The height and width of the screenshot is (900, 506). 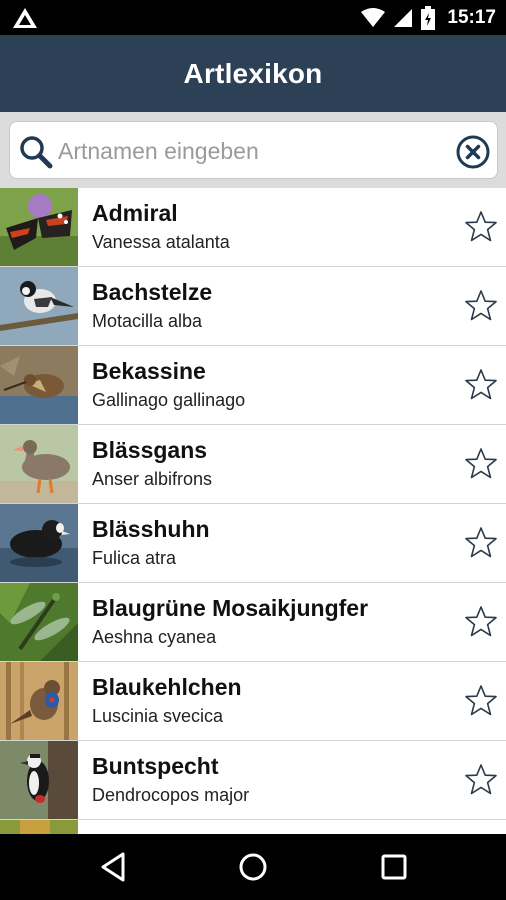 What do you see at coordinates (253, 827) in the screenshot?
I see `list-item-partial` at bounding box center [253, 827].